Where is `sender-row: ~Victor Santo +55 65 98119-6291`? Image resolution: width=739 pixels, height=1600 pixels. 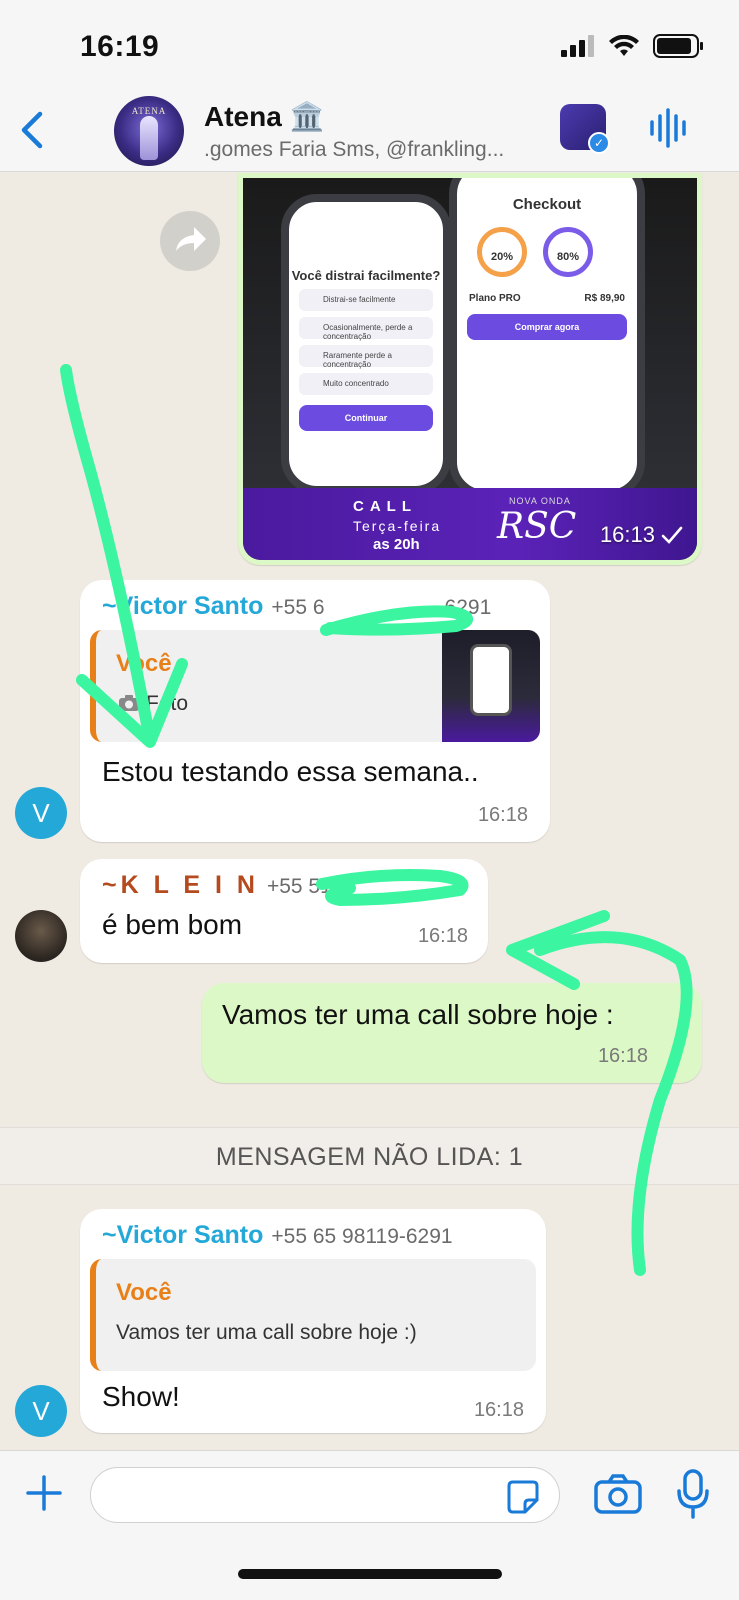
sender-row: ~Victor Santo +55 65 98119-6291 is located at coordinates (277, 1235).